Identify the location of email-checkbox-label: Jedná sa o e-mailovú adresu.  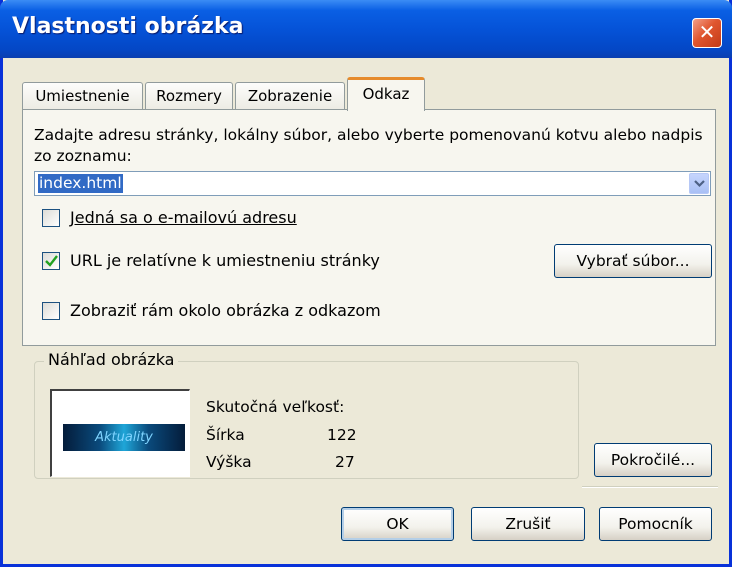
(183, 217).